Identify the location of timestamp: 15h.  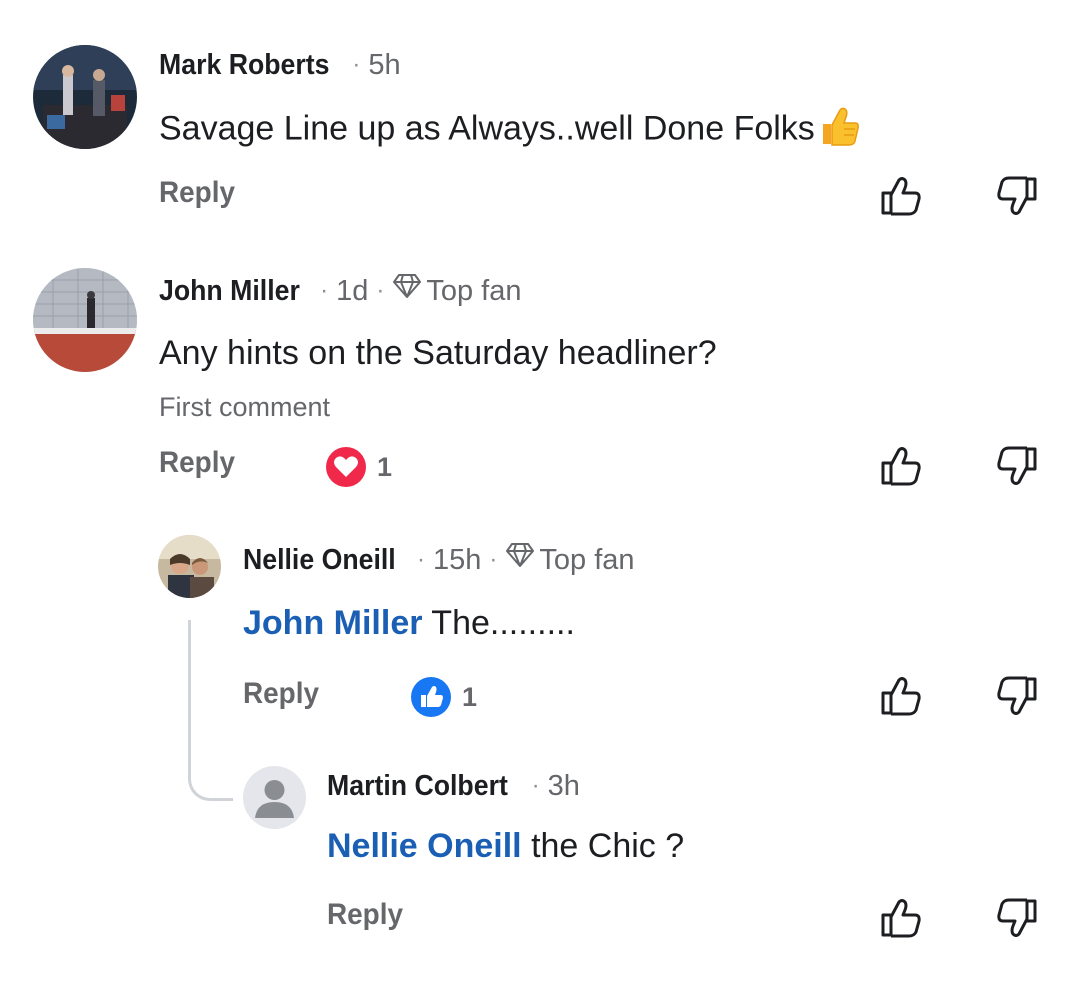
(457, 560).